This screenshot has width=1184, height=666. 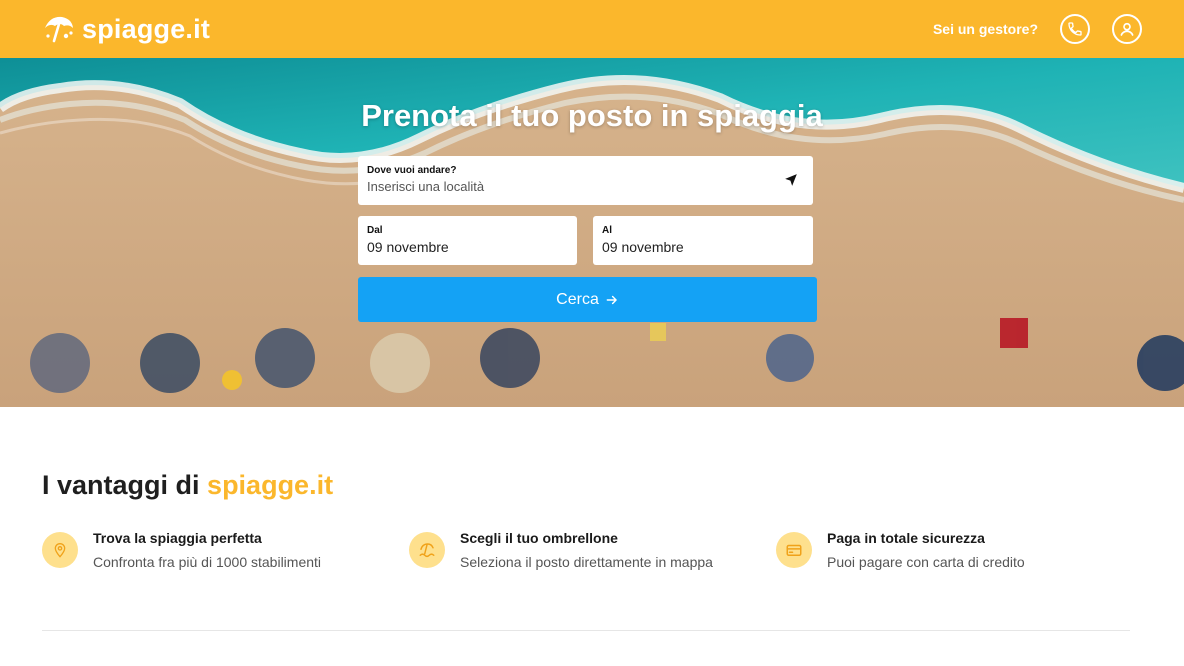 What do you see at coordinates (703, 247) in the screenshot?
I see `date-to-value: 09 novembre` at bounding box center [703, 247].